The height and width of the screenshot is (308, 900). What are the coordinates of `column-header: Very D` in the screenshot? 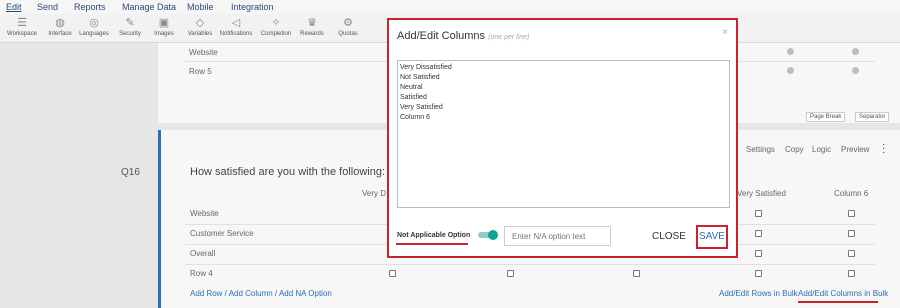 It's located at (374, 193).